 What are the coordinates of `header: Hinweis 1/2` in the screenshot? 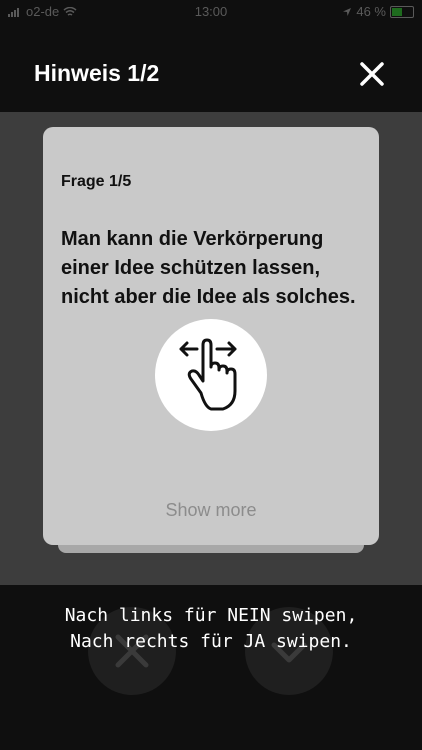 It's located at (211, 68).